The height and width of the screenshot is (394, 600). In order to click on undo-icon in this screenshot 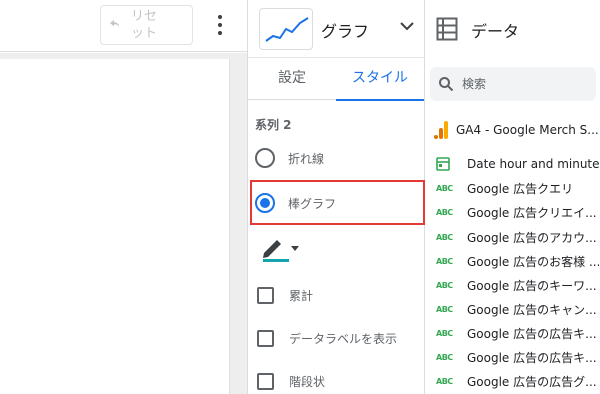, I will do `click(114, 23)`.